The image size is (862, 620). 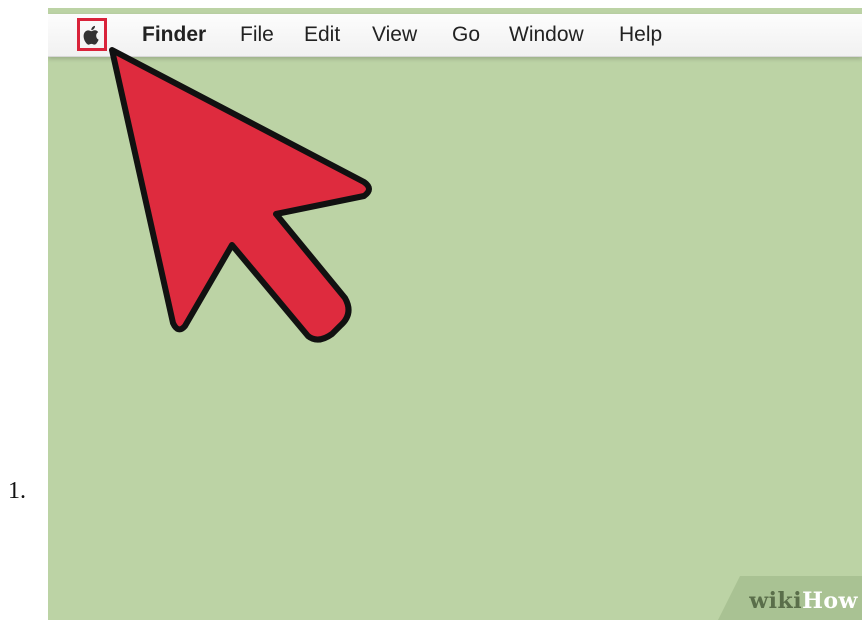 I want to click on wikihow-watermark: wikiHow, so click(x=787, y=598).